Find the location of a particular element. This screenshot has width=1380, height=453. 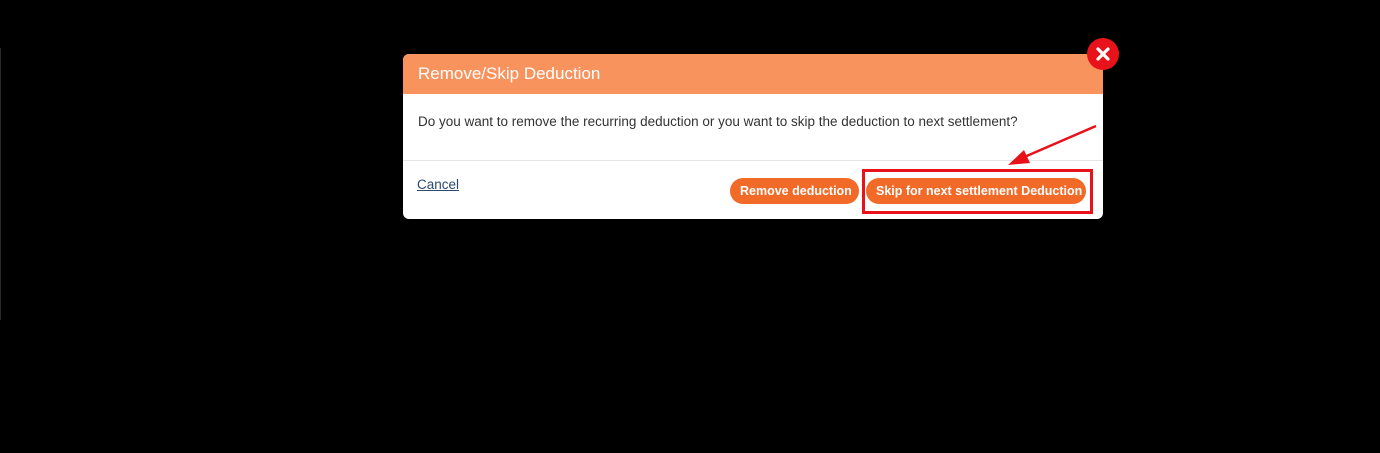

remove-deduction-button: Remove deduction is located at coordinates (794, 191).